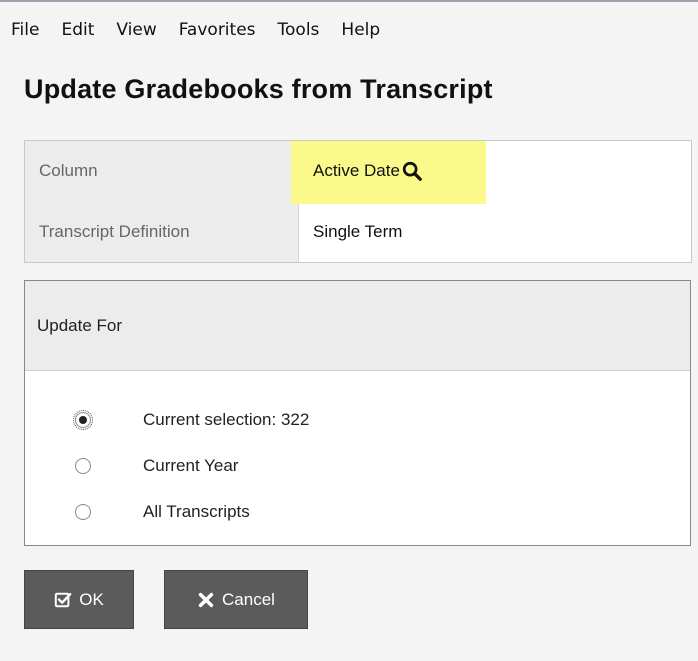  I want to click on property-row-column: Column Active Date, so click(358, 172).